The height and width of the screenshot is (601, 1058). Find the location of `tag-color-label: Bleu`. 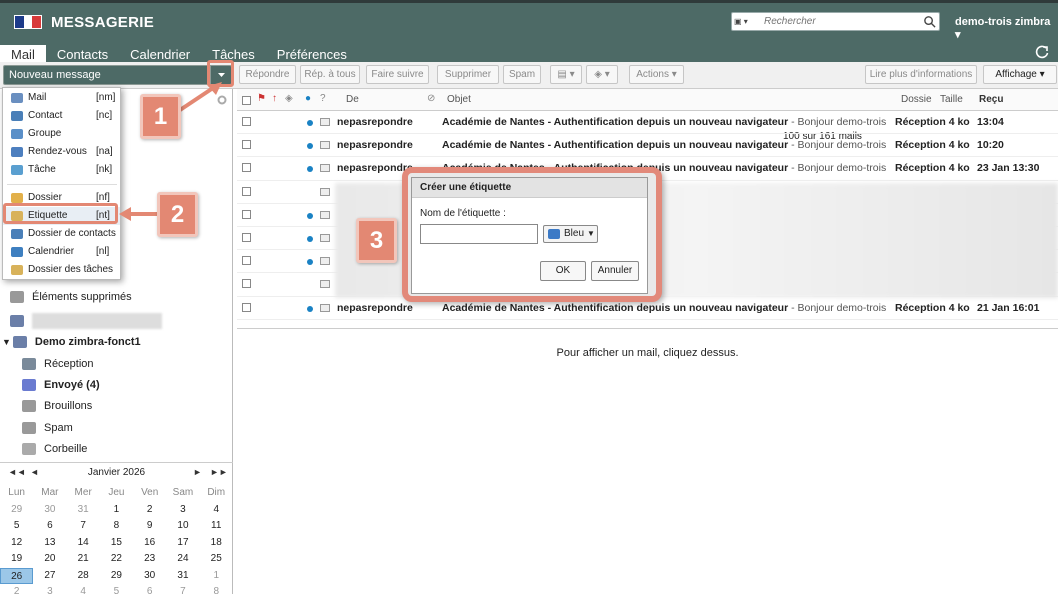

tag-color-label: Bleu is located at coordinates (574, 233).